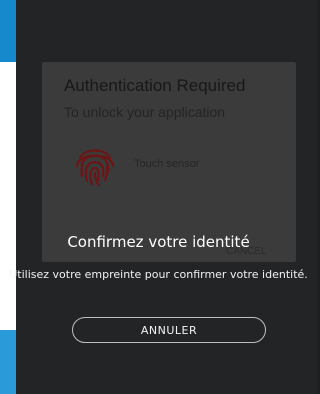 The width and height of the screenshot is (320, 394). I want to click on background-dialog-subtitle: To unlock your application, so click(145, 112).